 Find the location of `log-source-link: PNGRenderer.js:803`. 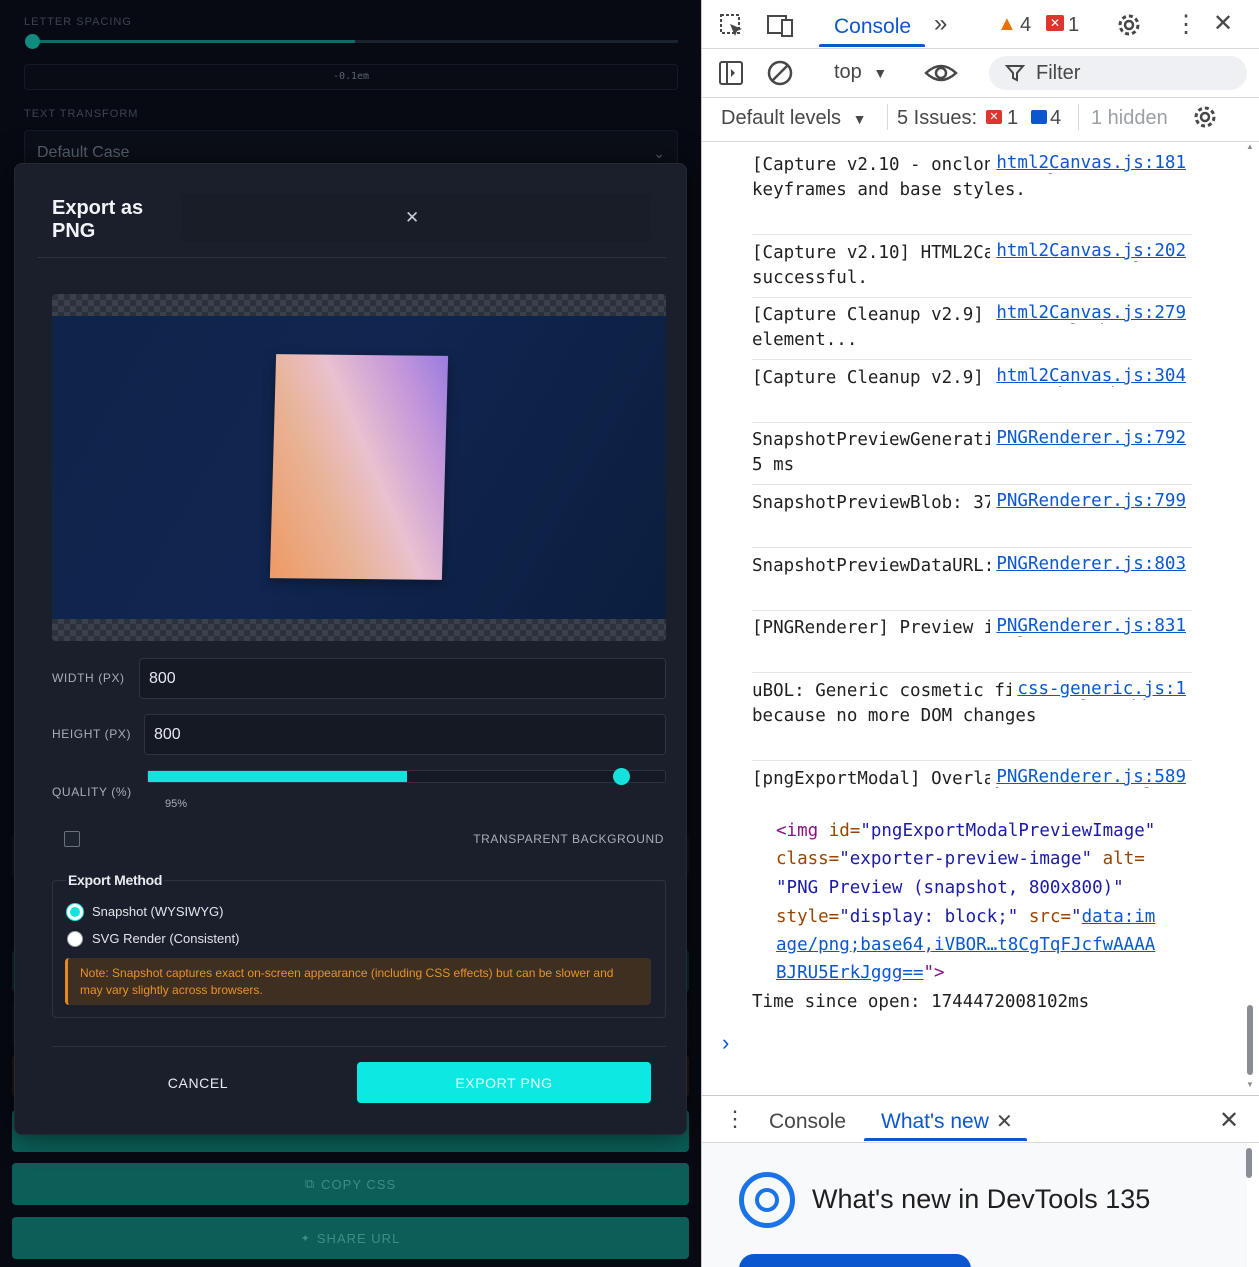

log-source-link: PNGRenderer.js:803 is located at coordinates (1088, 564).